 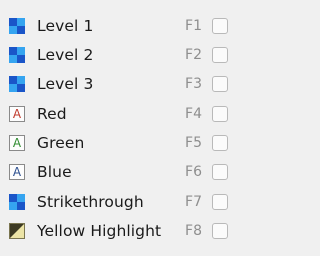 What do you see at coordinates (125, 84) in the screenshot?
I see `shortcut-row-level-3: Level 3 F3` at bounding box center [125, 84].